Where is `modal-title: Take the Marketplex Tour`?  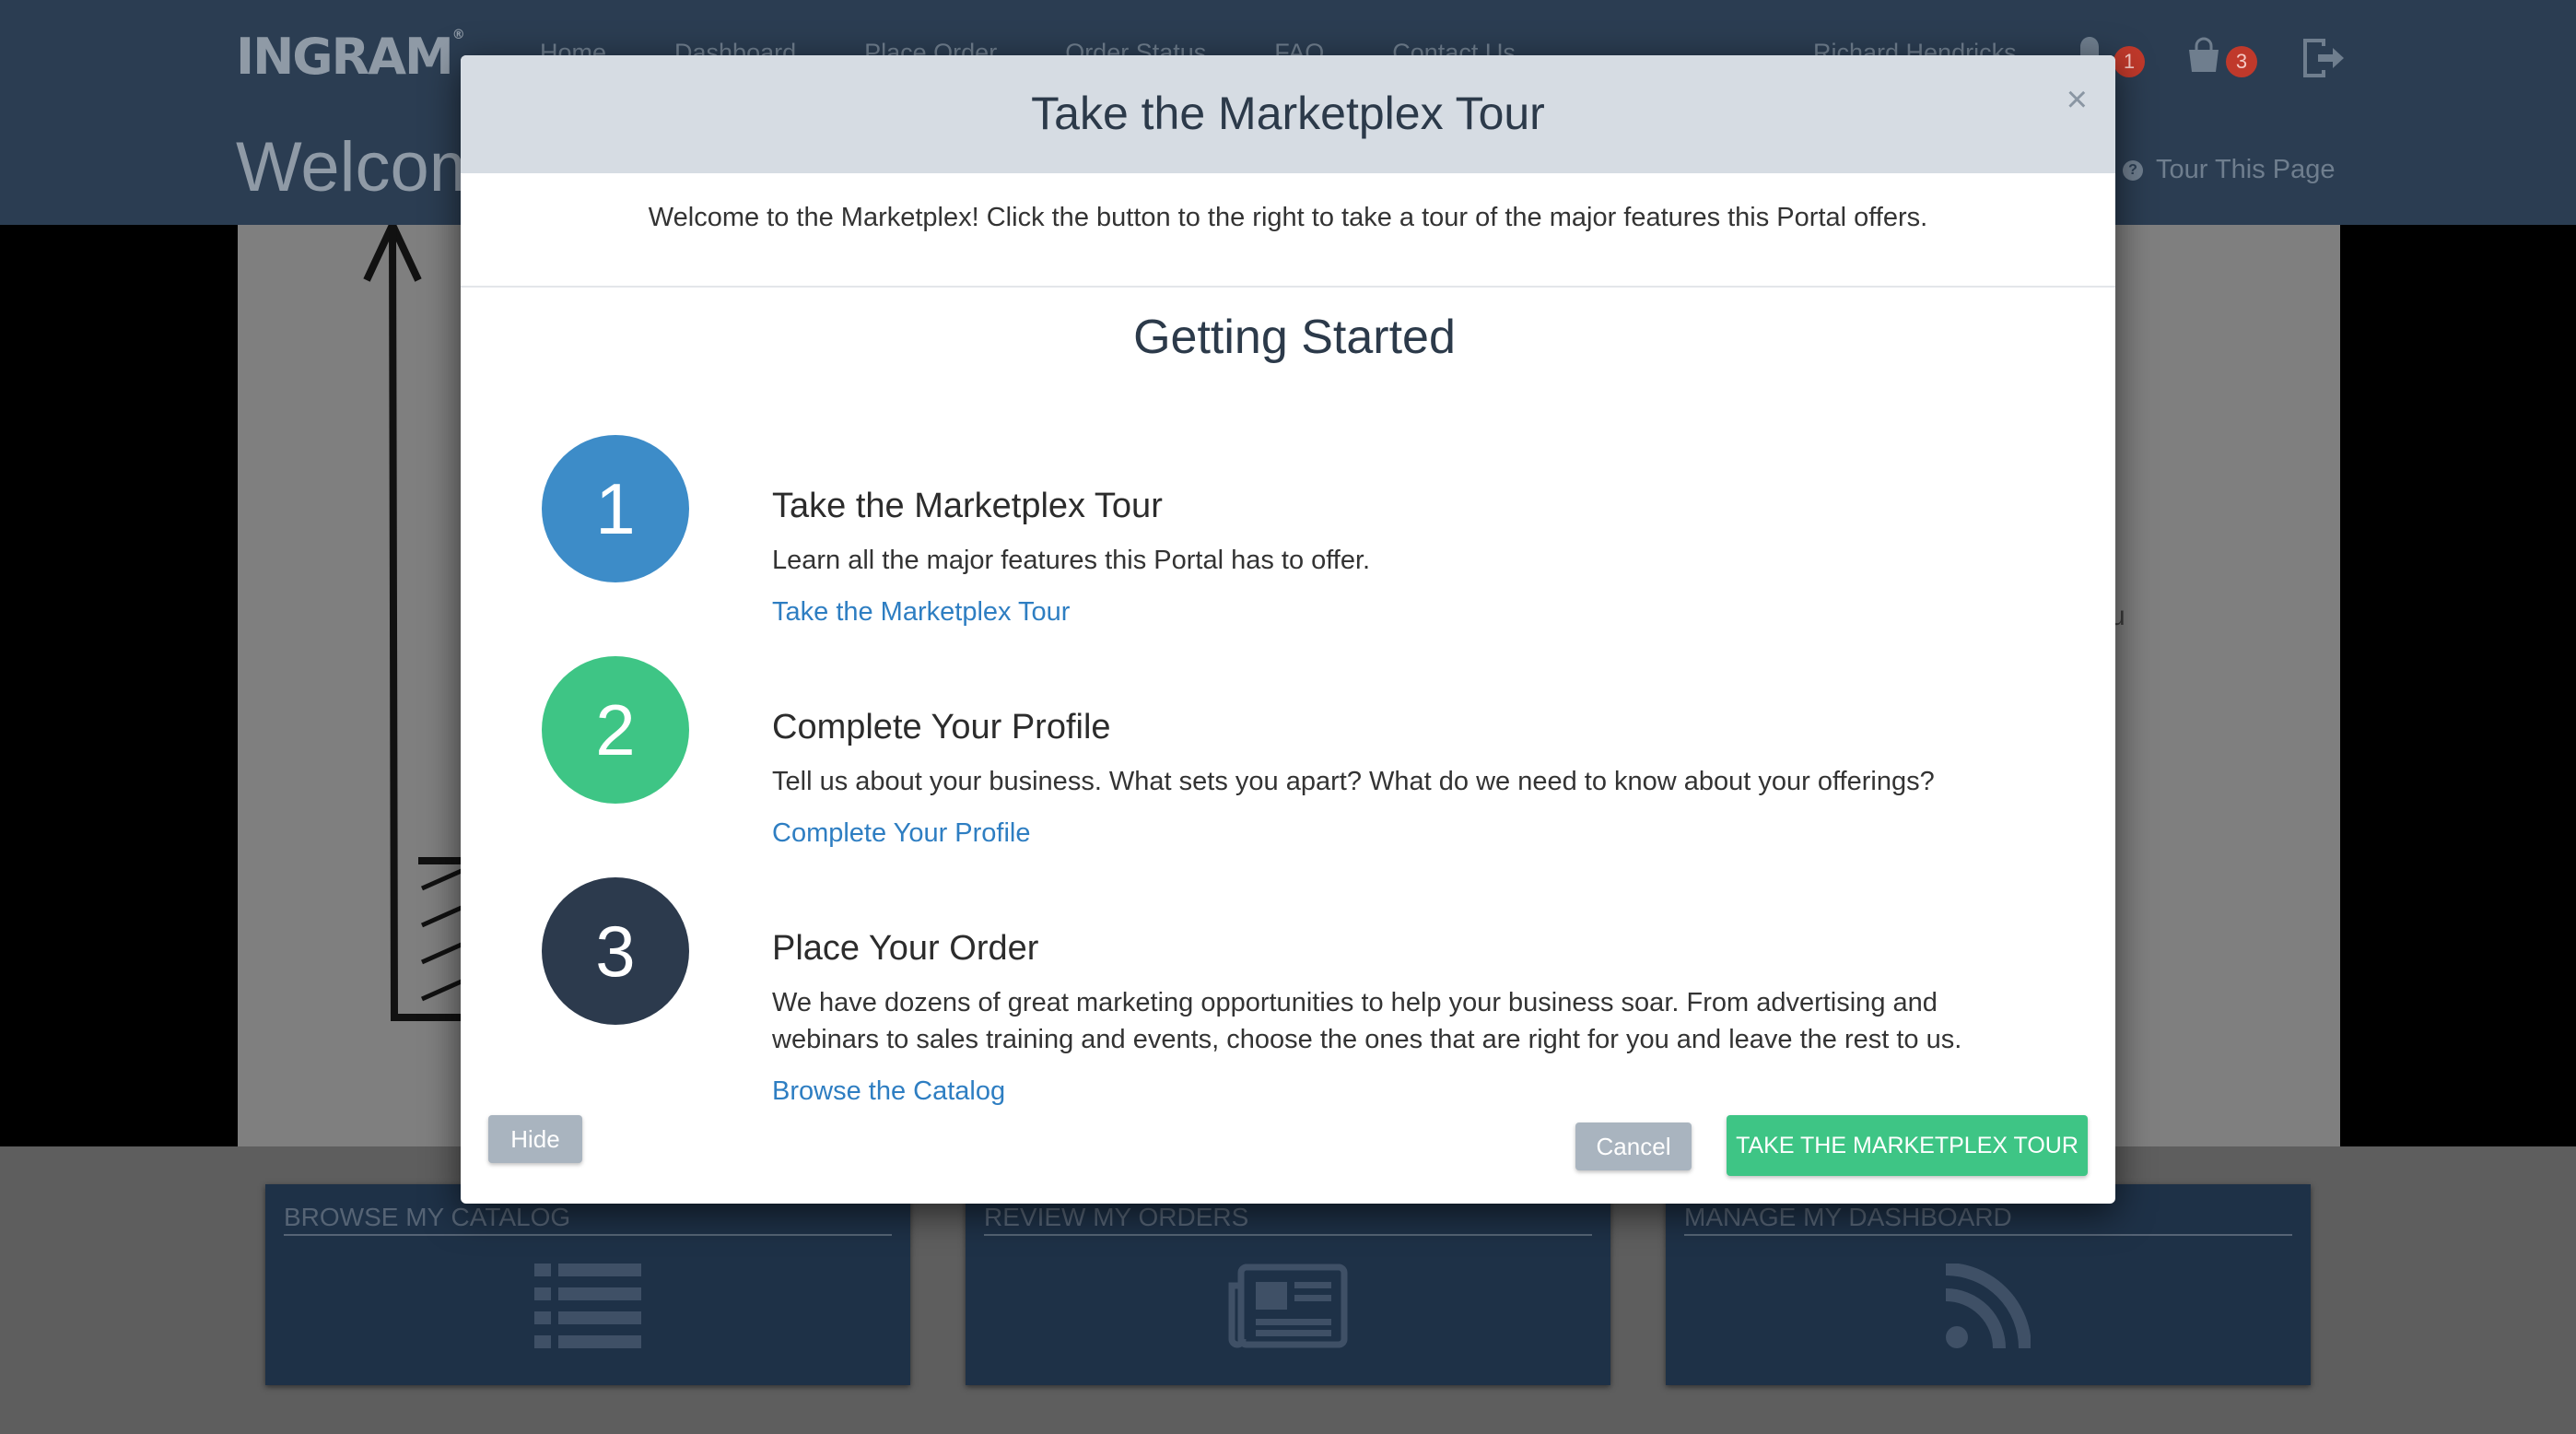 modal-title: Take the Marketplex Tour is located at coordinates (1288, 113).